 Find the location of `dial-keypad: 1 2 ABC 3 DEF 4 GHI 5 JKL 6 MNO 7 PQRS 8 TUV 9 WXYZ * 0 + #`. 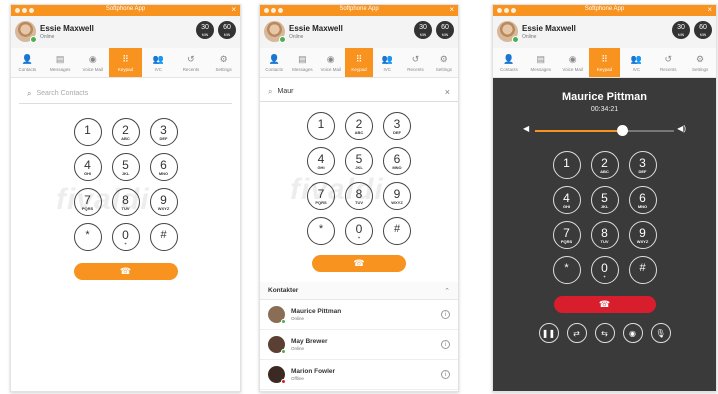

dial-keypad: 1 2 ABC 3 DEF 4 GHI 5 JKL 6 MNO 7 PQRS 8 TUV 9 WXYZ * 0 + # is located at coordinates (359, 178).